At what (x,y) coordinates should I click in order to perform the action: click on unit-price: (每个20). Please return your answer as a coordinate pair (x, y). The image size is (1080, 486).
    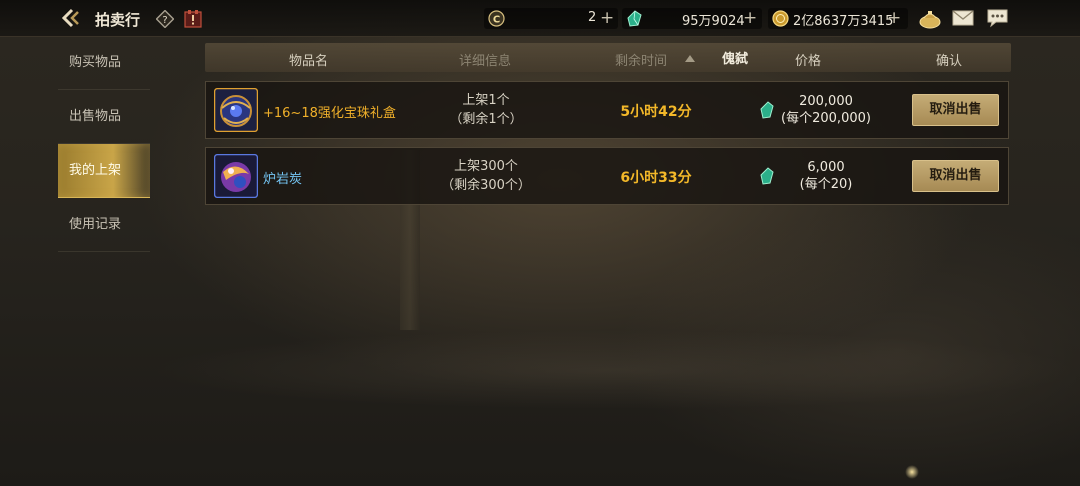
    Looking at the image, I should click on (826, 184).